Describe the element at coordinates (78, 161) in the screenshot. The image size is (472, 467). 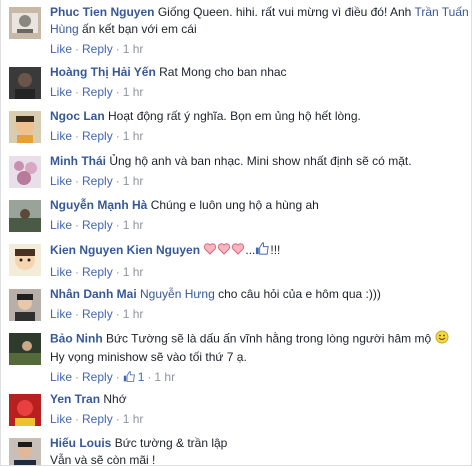
I see `commenter-name: Minh Thái` at that location.